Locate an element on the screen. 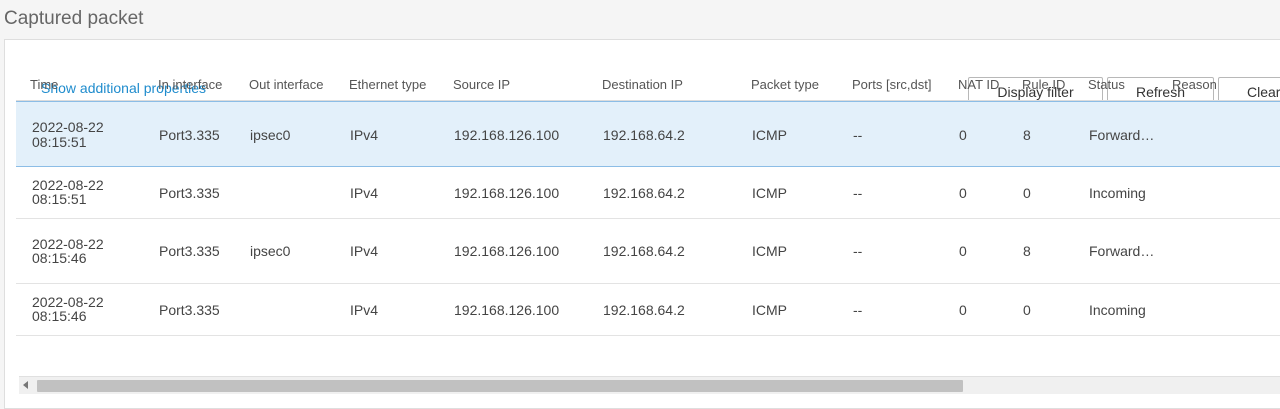 Image resolution: width=1280 pixels, height=409 pixels. page-title: Captured packet is located at coordinates (74, 18).